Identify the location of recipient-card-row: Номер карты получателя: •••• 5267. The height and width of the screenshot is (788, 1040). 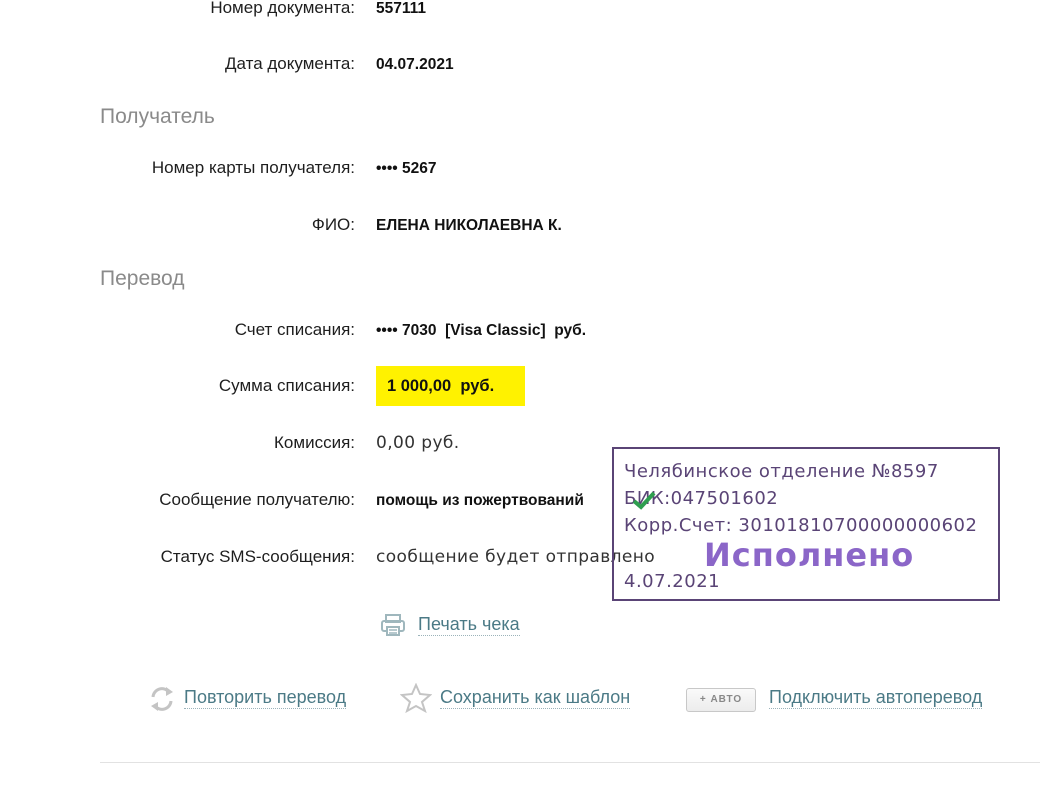
(520, 170).